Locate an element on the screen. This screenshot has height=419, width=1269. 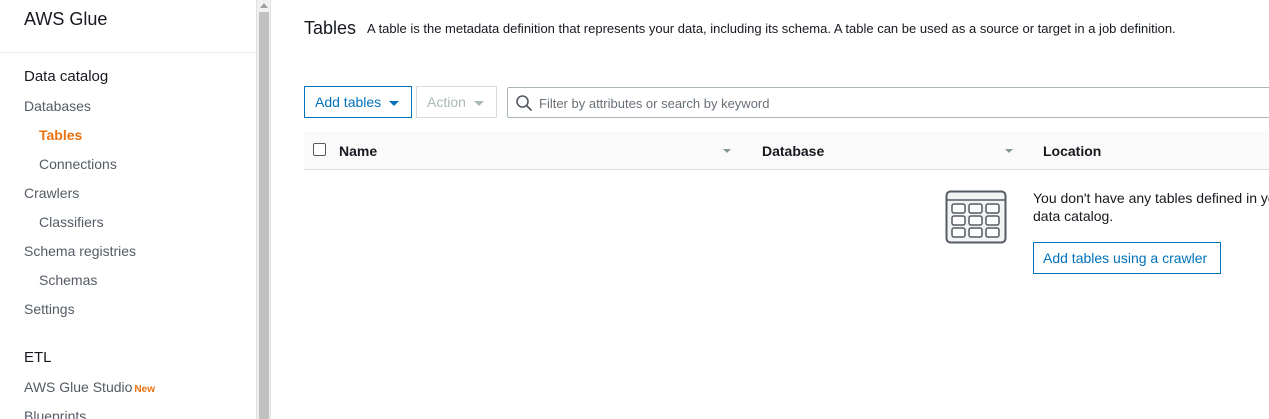
sort-name-caret-down-icon is located at coordinates (727, 151).